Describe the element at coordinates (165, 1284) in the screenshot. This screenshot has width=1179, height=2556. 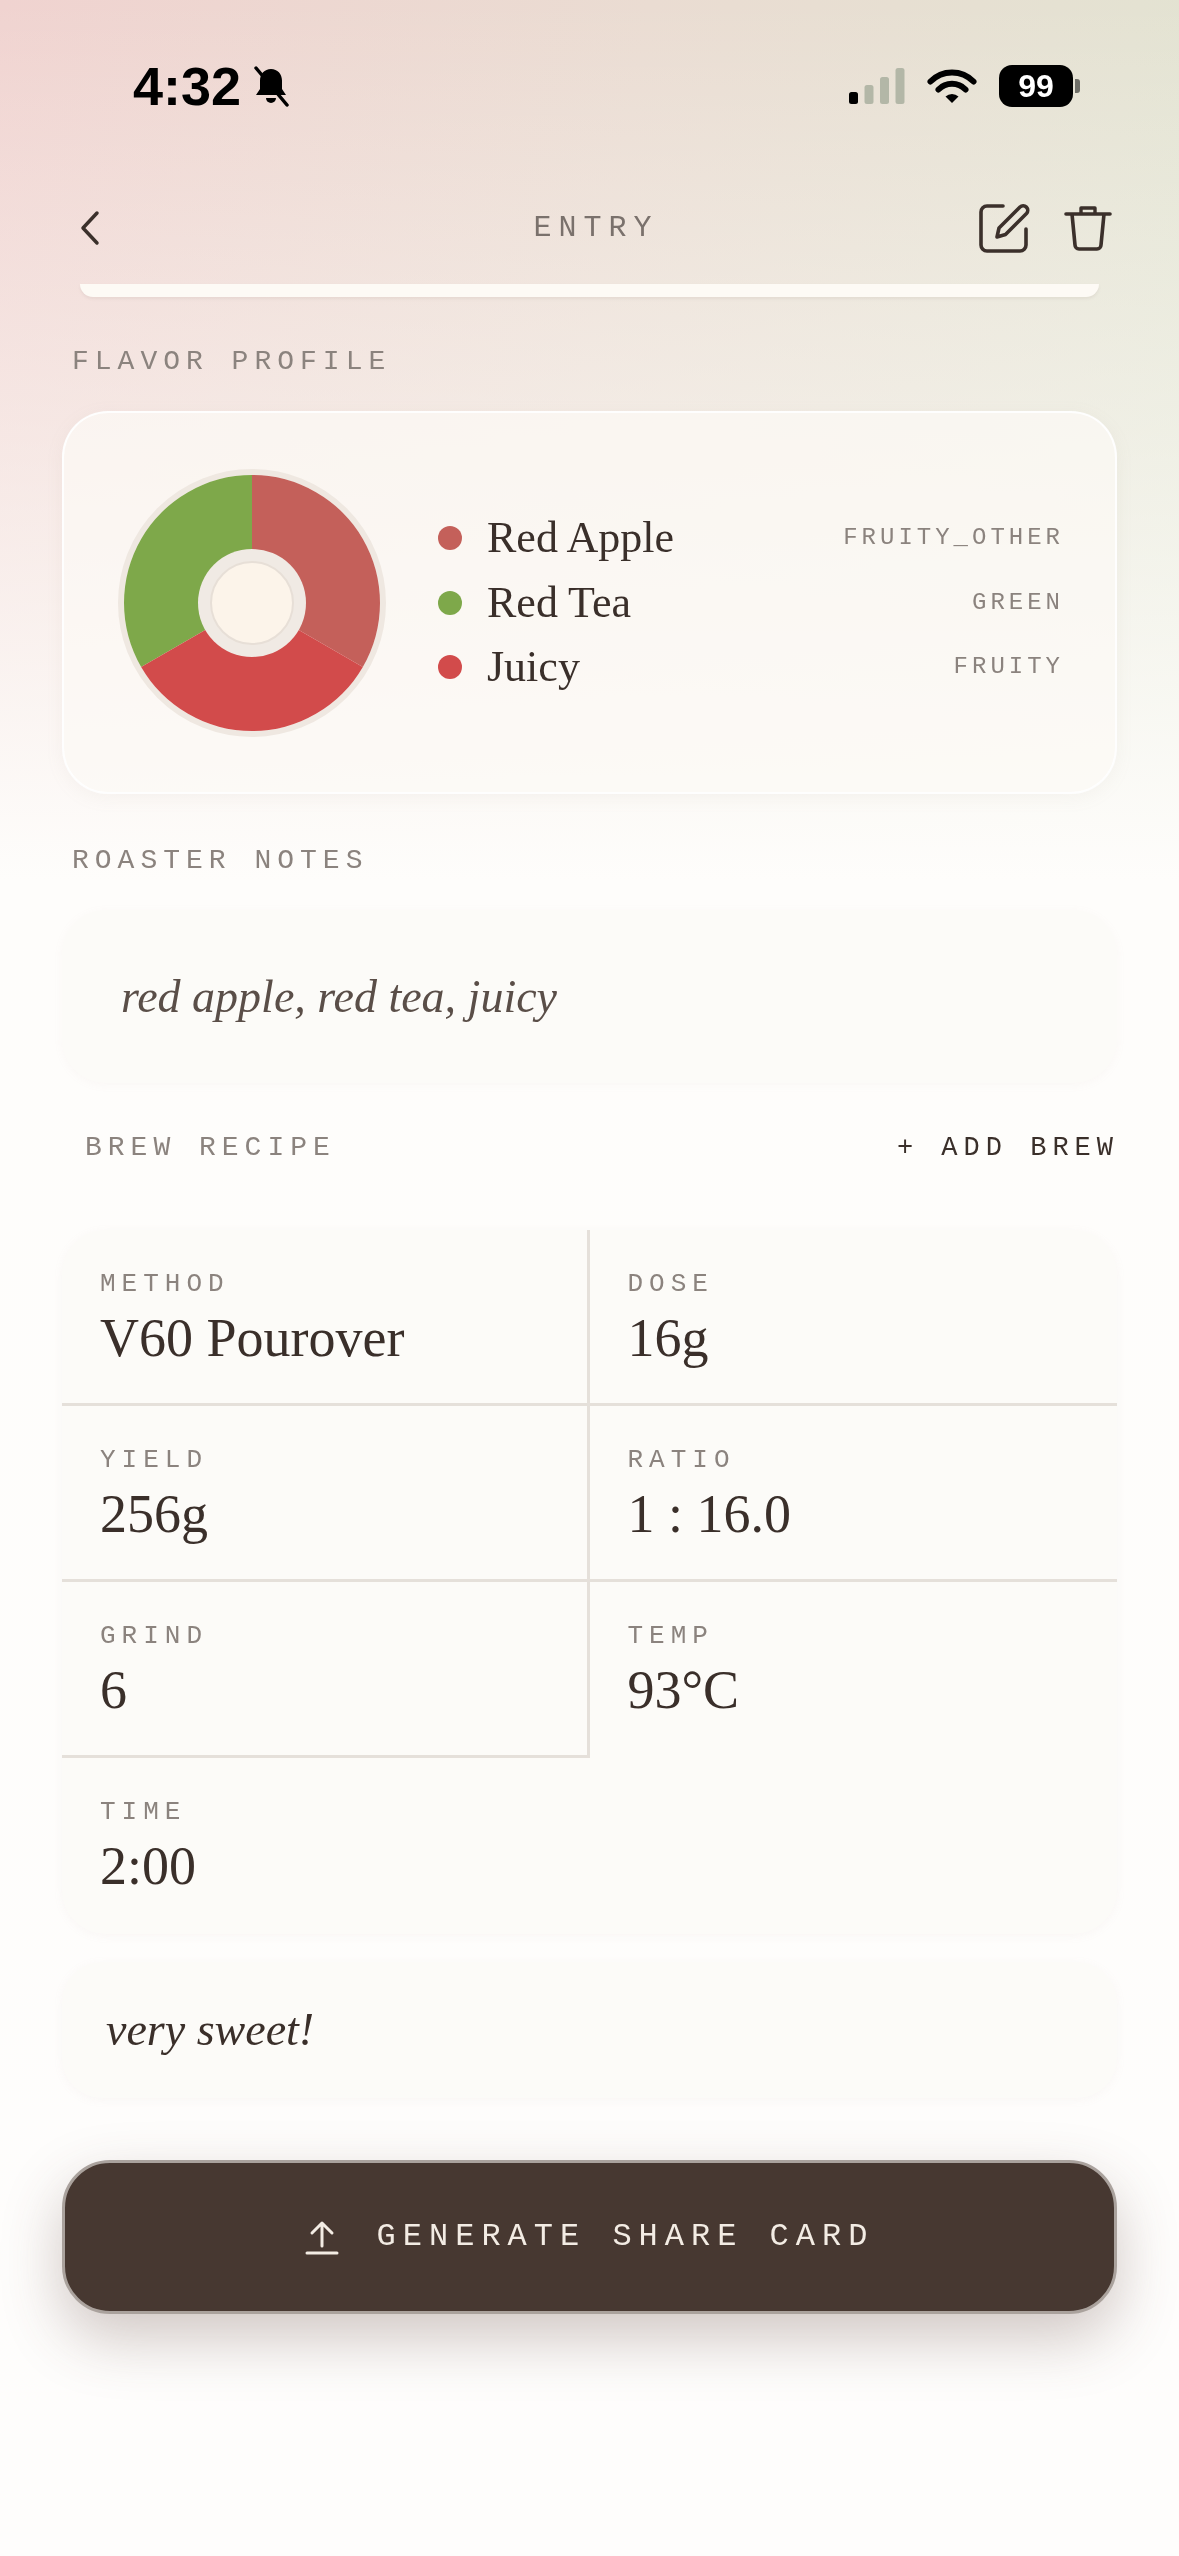
I see `field-label: METHOD` at that location.